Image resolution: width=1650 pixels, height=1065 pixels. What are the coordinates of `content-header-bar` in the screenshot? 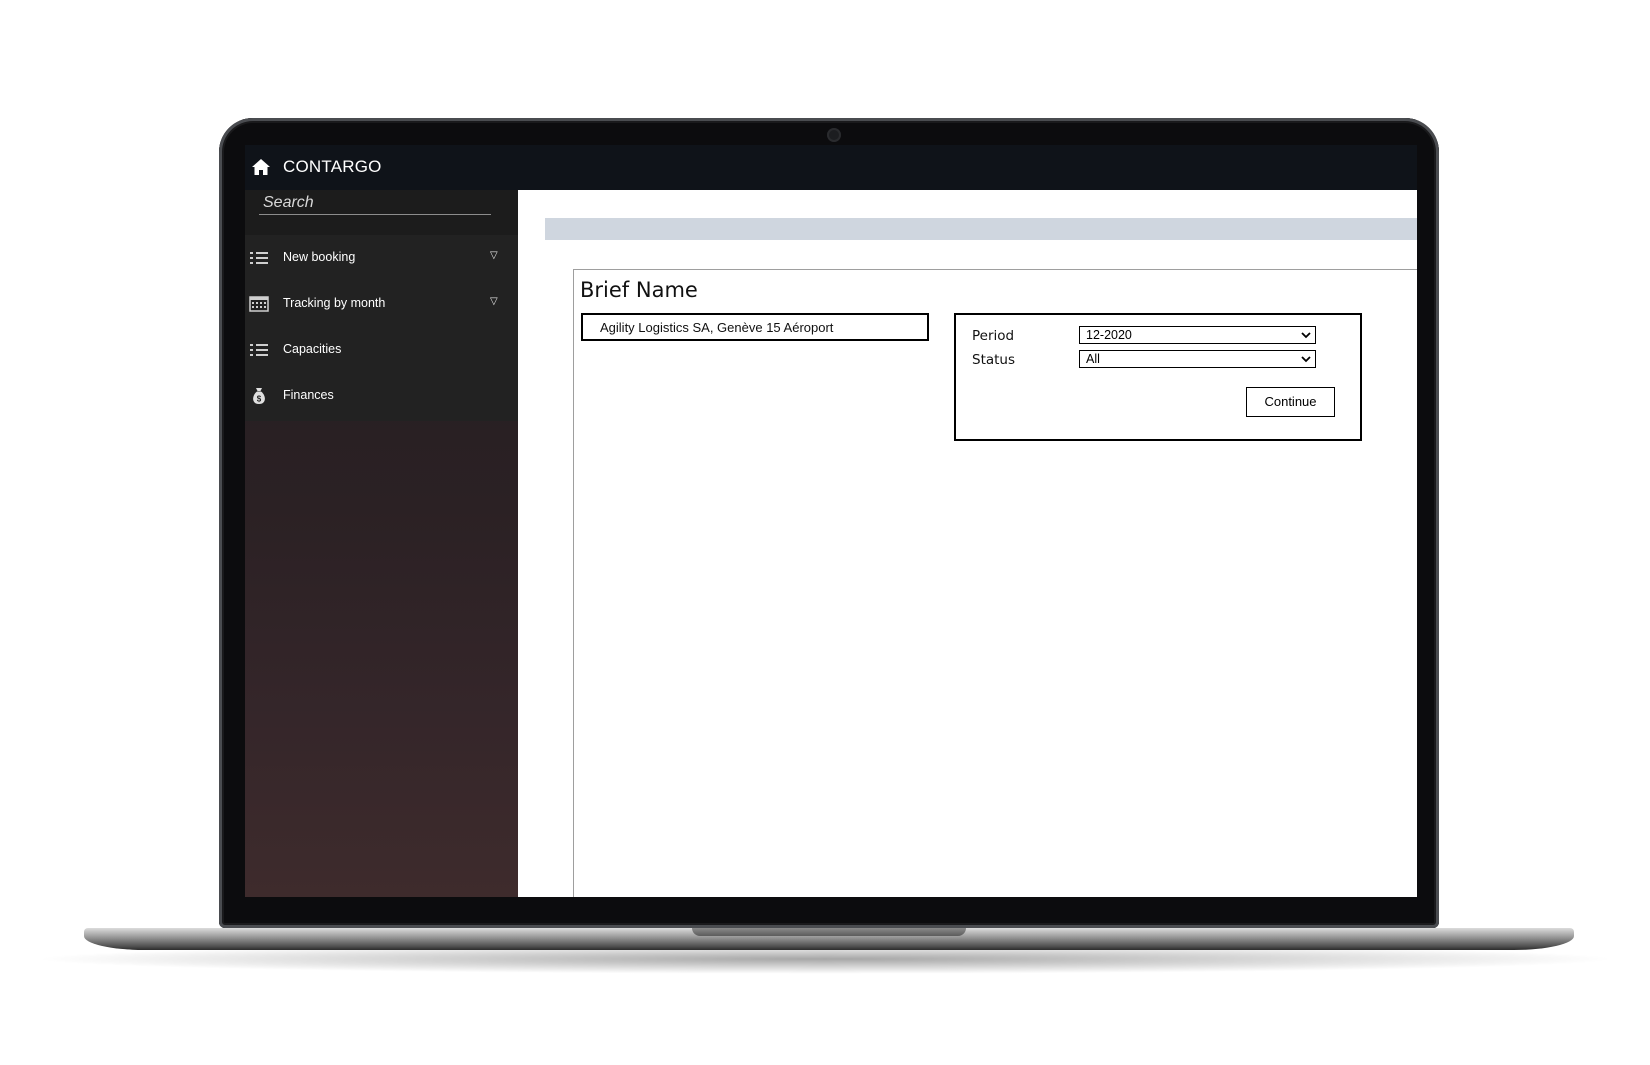 It's located at (981, 229).